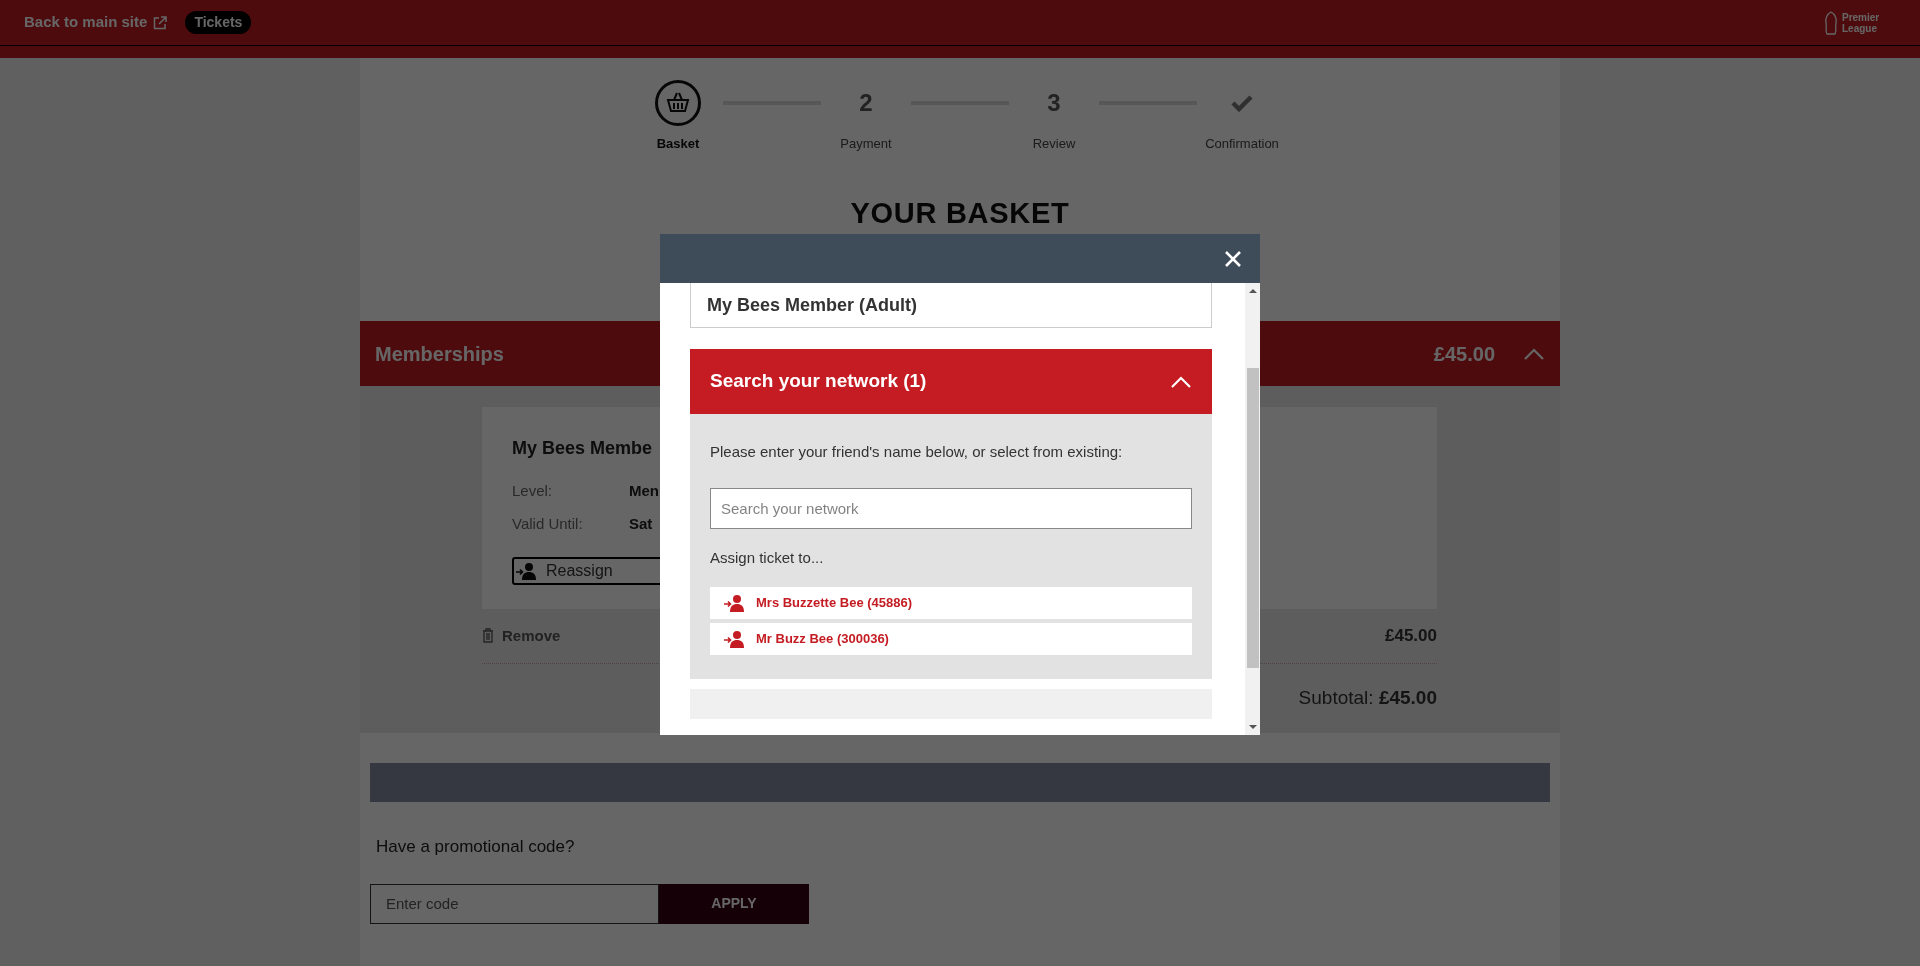  Describe the element at coordinates (641, 523) in the screenshot. I see `field-value: Sat` at that location.